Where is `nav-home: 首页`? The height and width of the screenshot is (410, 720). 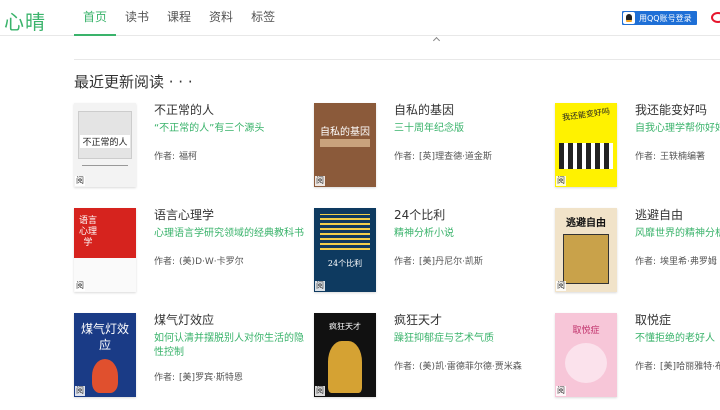
nav-home: 首页 is located at coordinates (95, 18).